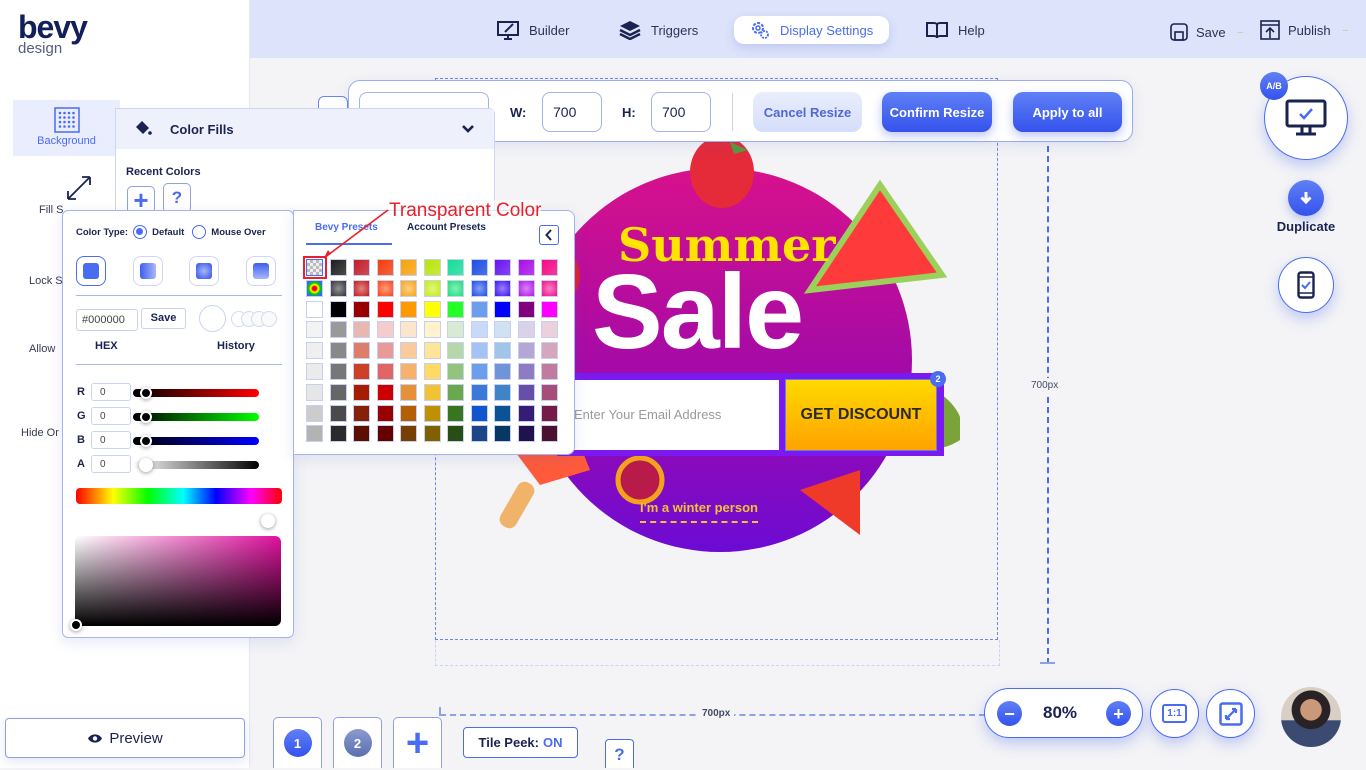  I want to click on get-discount-button: GET DISCOUNT, so click(861, 415).